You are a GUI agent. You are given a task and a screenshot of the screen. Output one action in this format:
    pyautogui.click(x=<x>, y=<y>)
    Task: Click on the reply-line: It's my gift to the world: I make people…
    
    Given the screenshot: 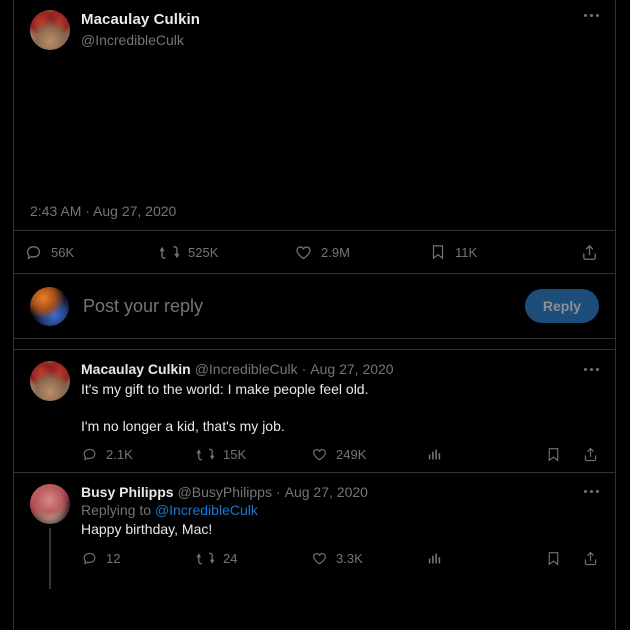 What is the action you would take?
    pyautogui.click(x=225, y=388)
    